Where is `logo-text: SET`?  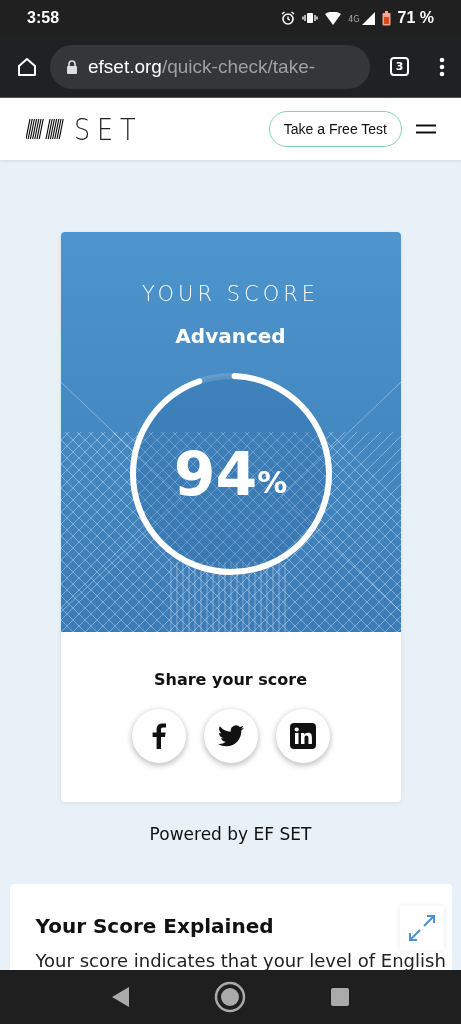 logo-text: SET is located at coordinates (108, 129).